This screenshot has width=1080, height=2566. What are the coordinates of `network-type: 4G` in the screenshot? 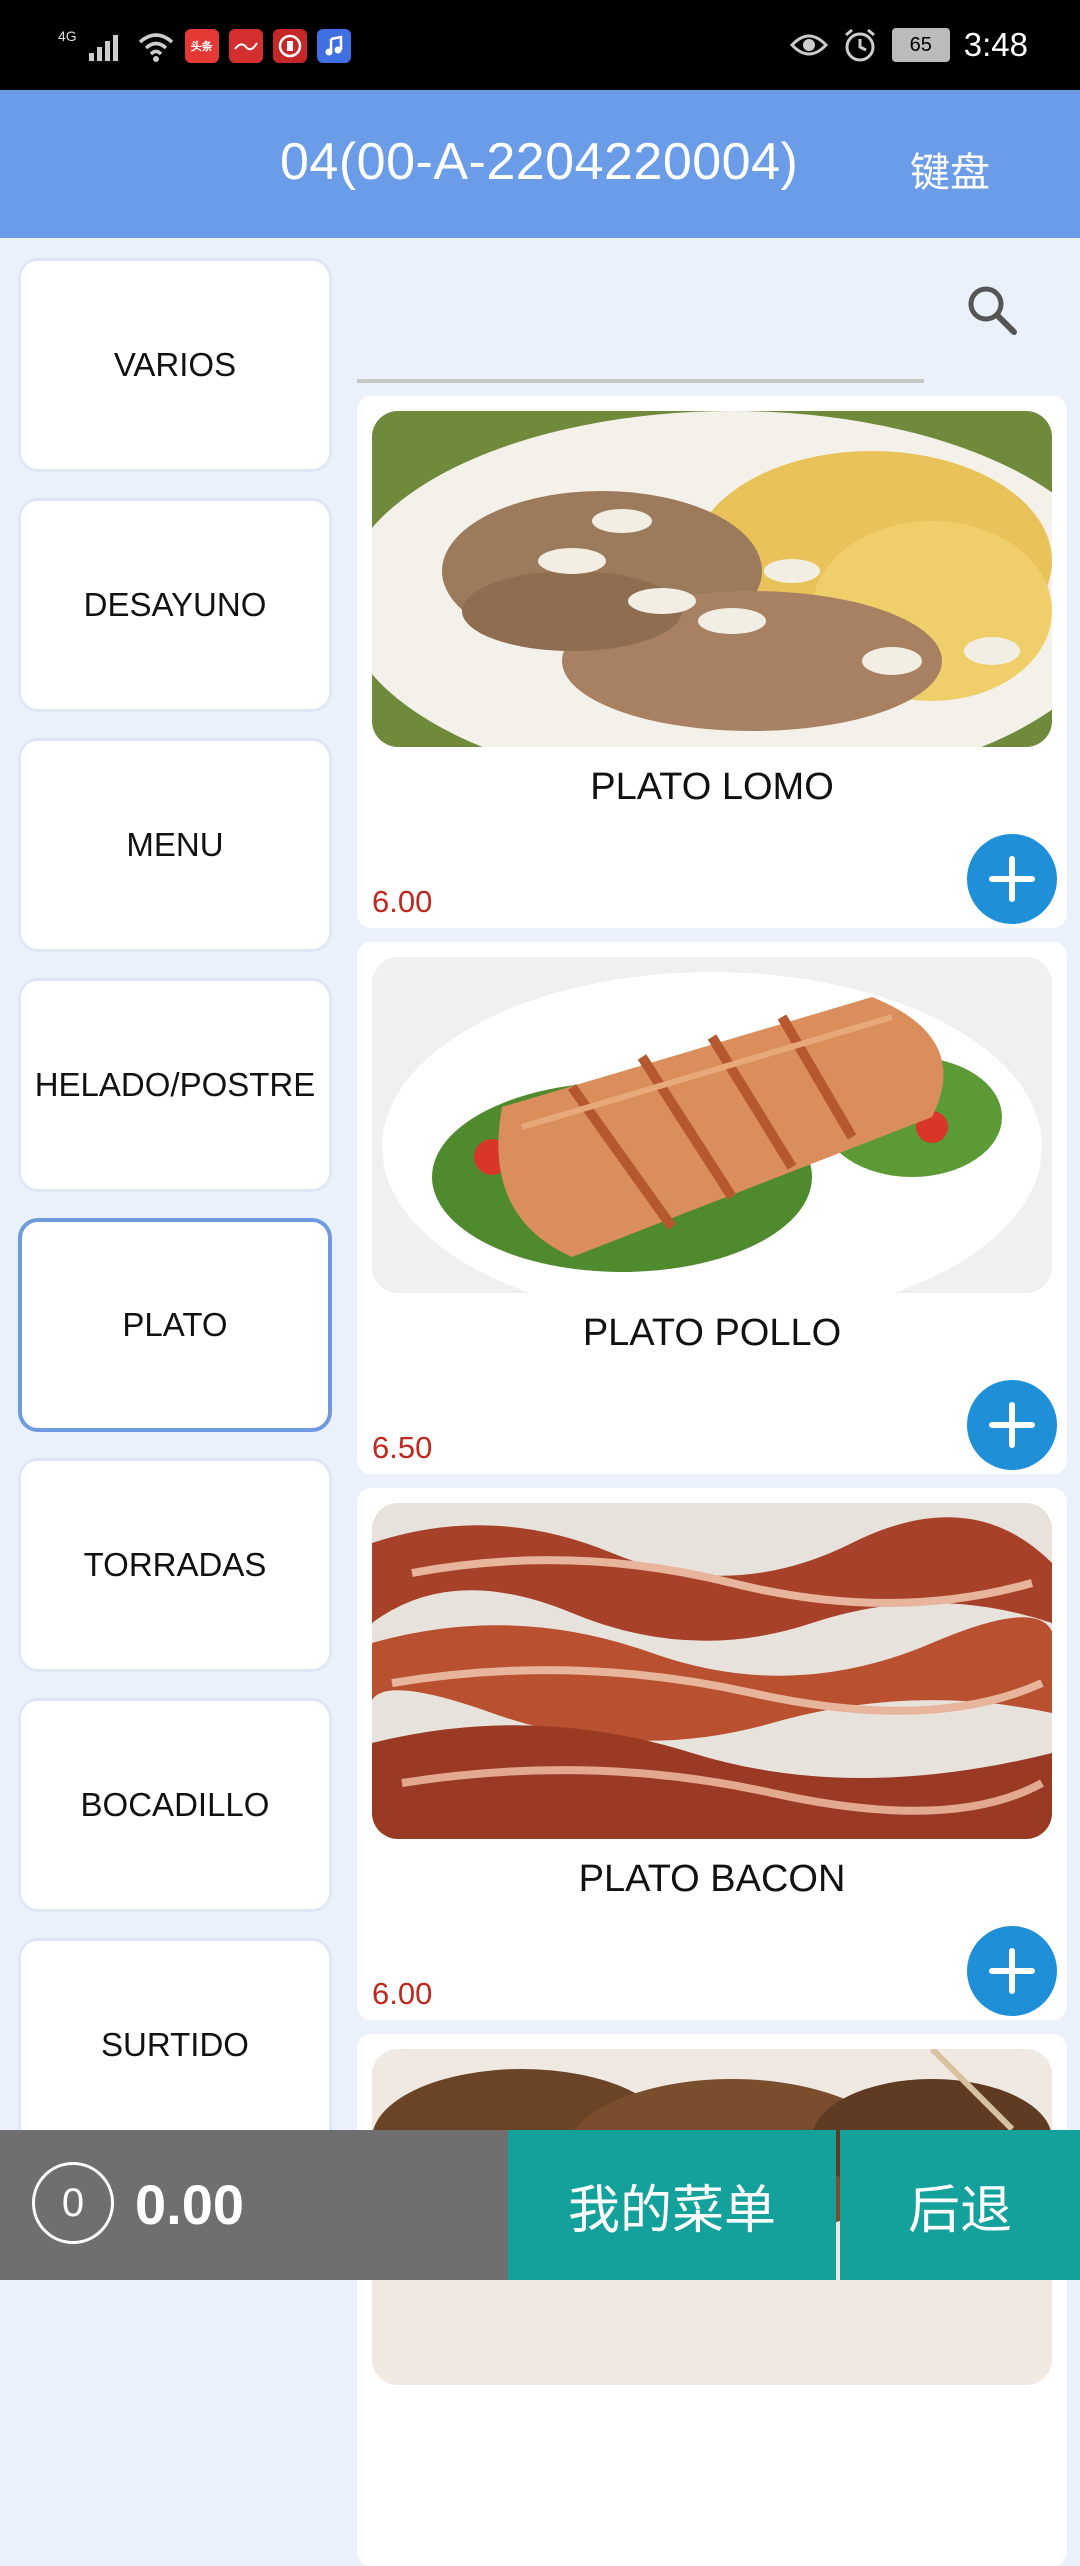 It's located at (67, 36).